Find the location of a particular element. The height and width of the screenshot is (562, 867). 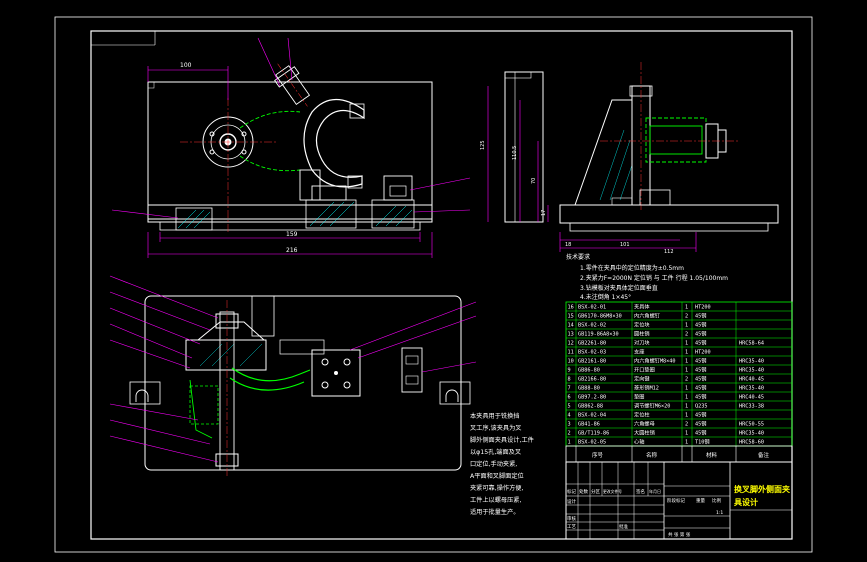

bom-cell-no: 2 is located at coordinates (569, 434).